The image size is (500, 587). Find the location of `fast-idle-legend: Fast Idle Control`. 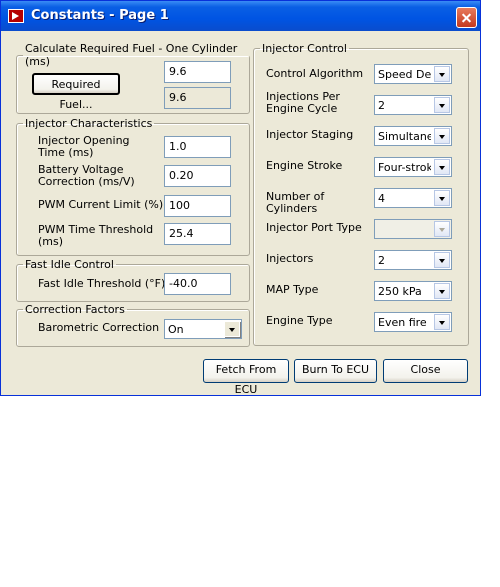

fast-idle-legend: Fast Idle Control is located at coordinates (69, 264).